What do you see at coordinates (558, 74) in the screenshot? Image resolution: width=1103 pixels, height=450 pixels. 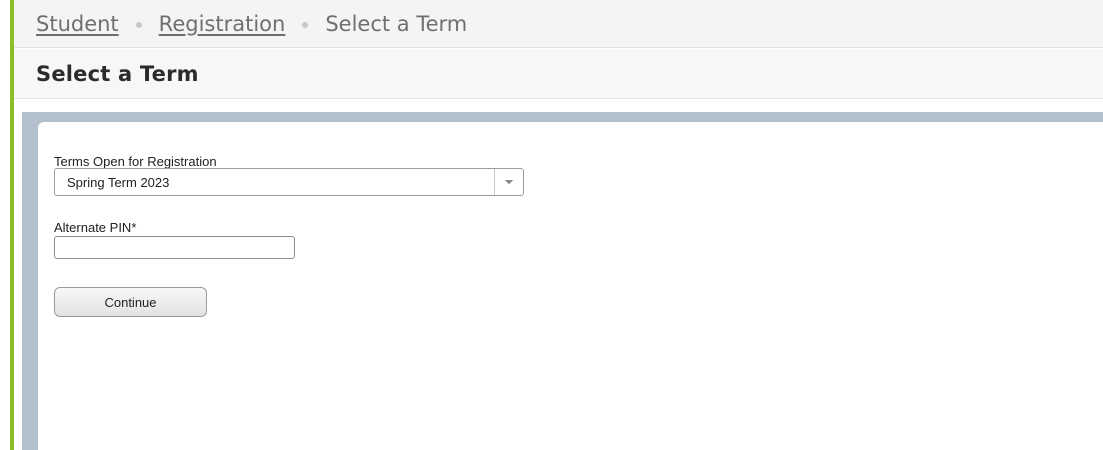 I see `page-header: Select a Term` at bounding box center [558, 74].